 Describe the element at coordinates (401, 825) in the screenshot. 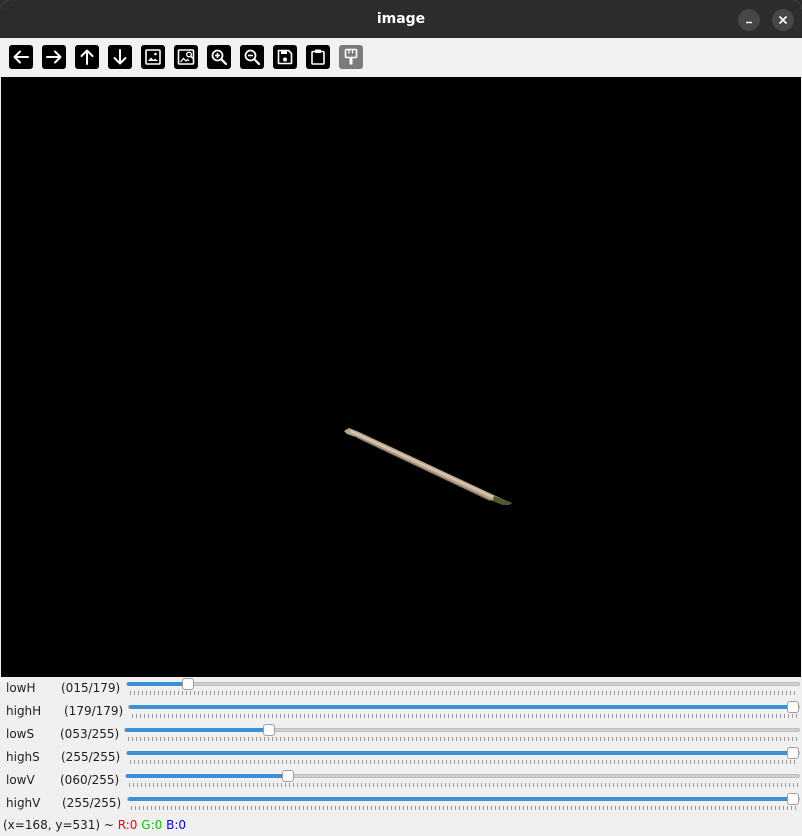

I see `status-bar: (x=168, y=531) ~ R:0 G:0 B:0` at that location.